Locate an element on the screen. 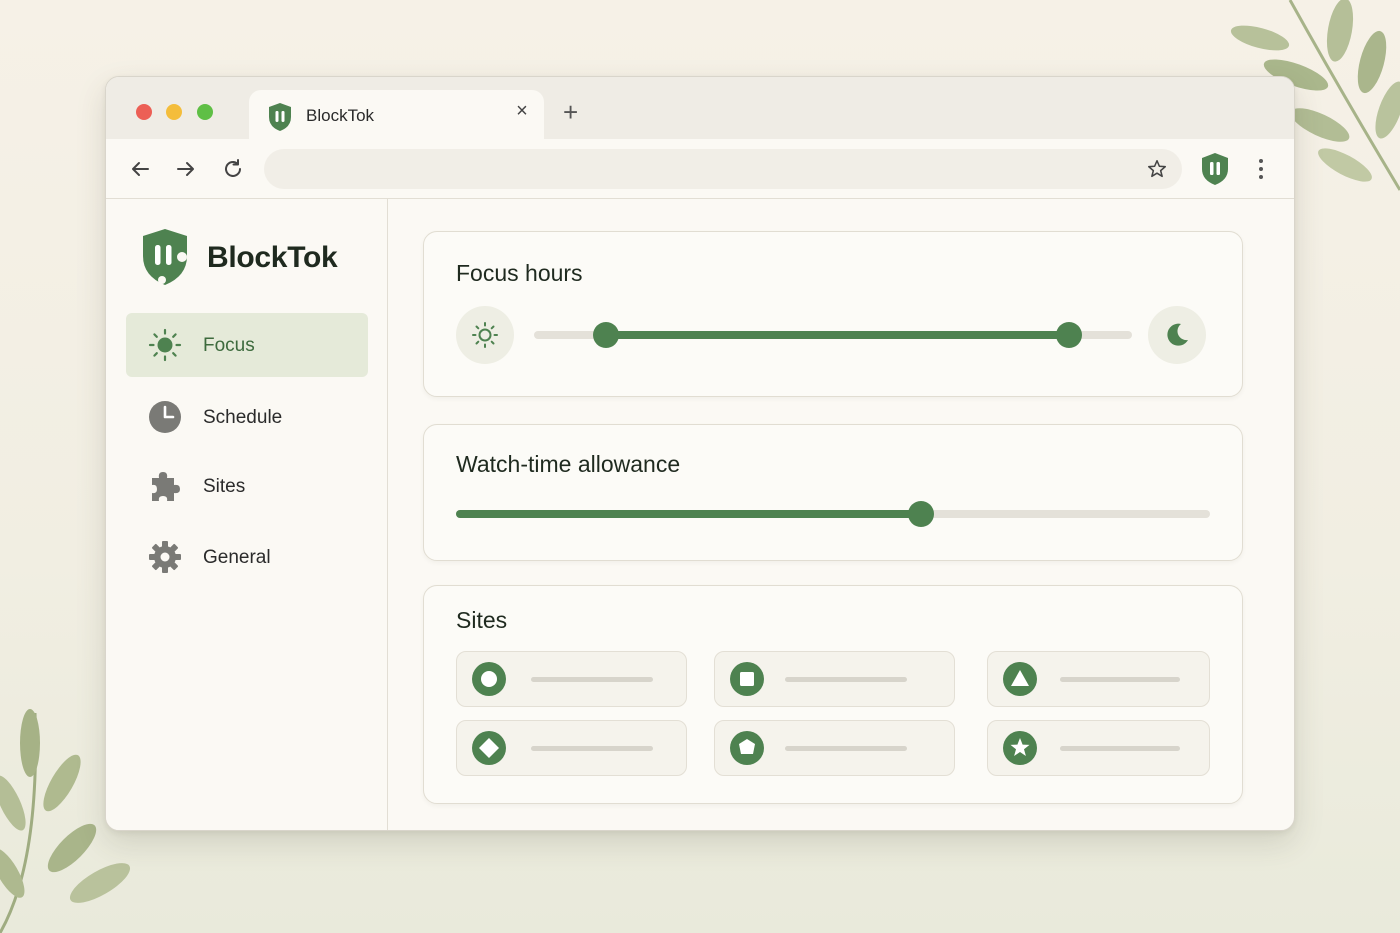 Image resolution: width=1400 pixels, height=933 pixels. reload-icon is located at coordinates (233, 169).